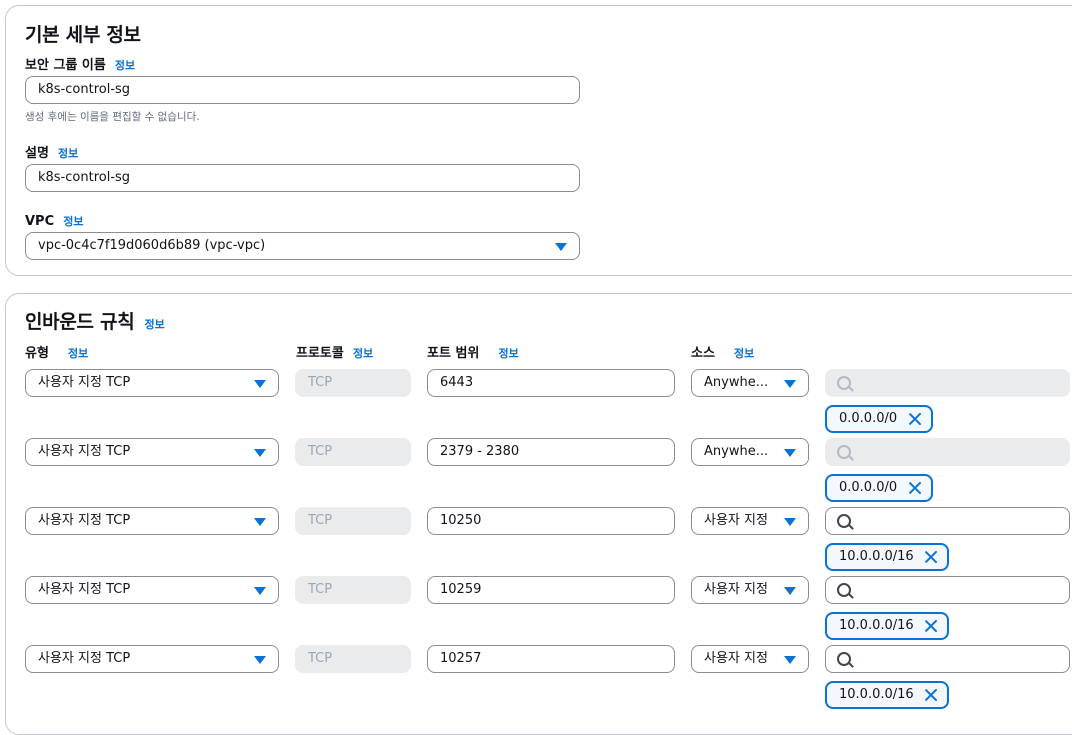  I want to click on name-hint: 생성 후에는 이름을 편집할 수 없습니다., so click(112, 117).